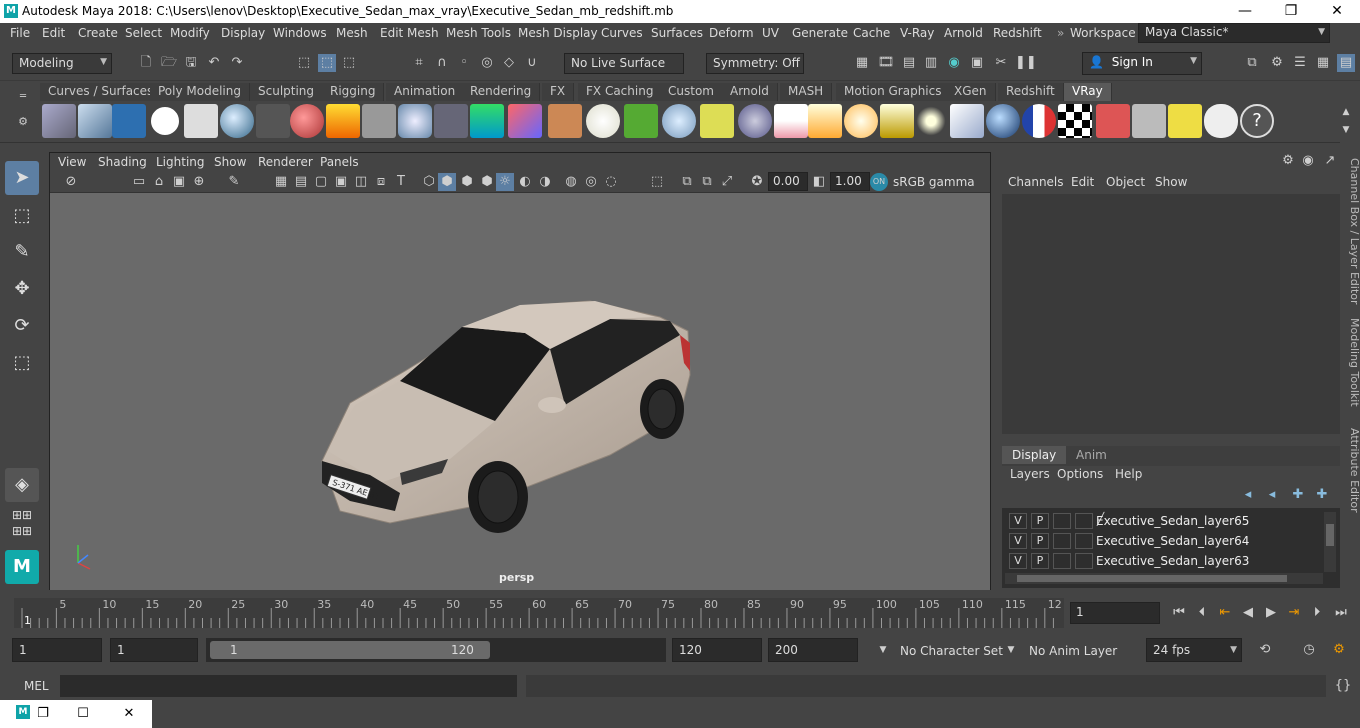 This screenshot has height=728, width=1360. What do you see at coordinates (1339, 650) in the screenshot?
I see `animation-prefs-icon: ⚙` at bounding box center [1339, 650].